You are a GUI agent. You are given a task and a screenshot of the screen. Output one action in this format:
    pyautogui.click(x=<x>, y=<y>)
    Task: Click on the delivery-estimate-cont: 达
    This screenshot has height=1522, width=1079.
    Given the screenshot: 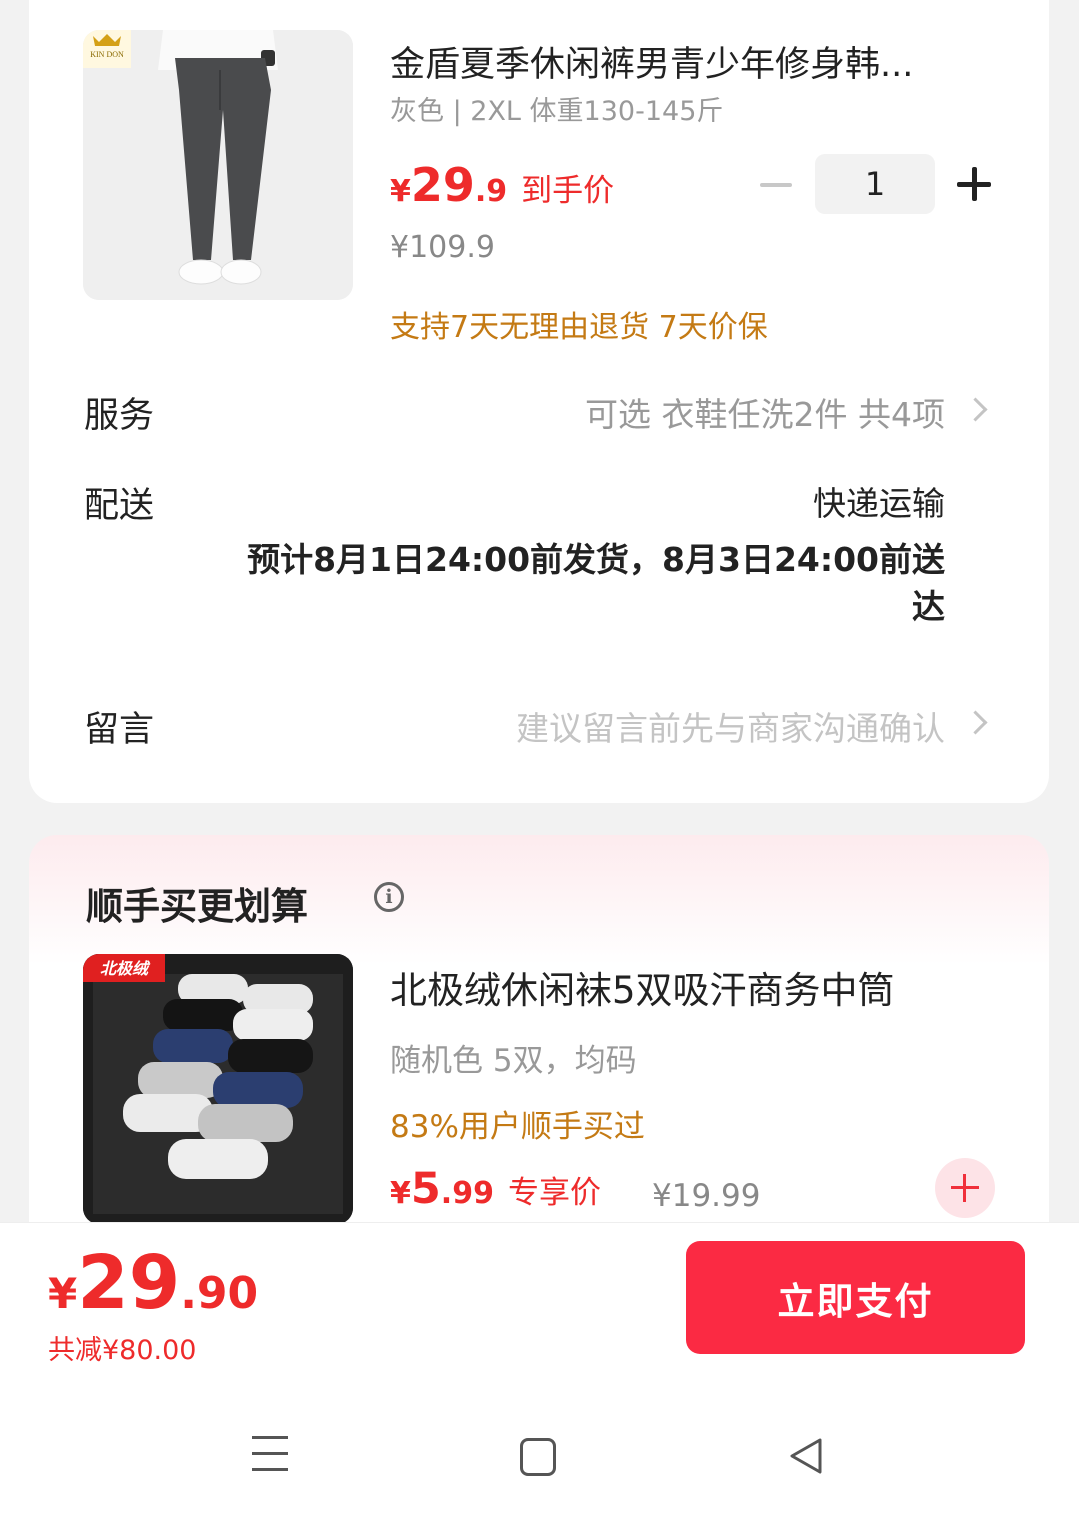 What is the action you would take?
    pyautogui.click(x=928, y=606)
    